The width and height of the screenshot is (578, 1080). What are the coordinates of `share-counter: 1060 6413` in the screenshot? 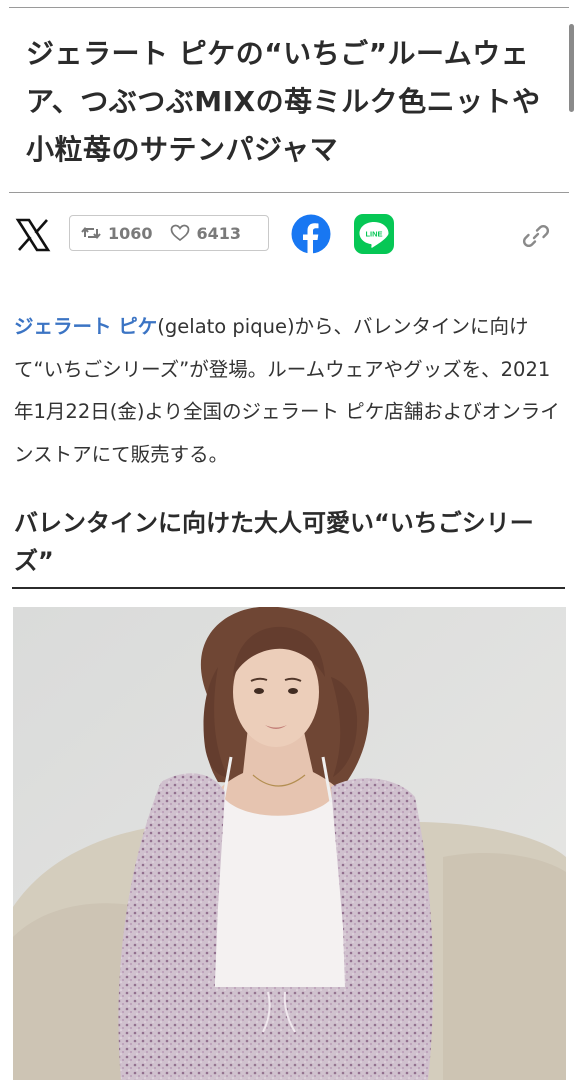 It's located at (169, 233).